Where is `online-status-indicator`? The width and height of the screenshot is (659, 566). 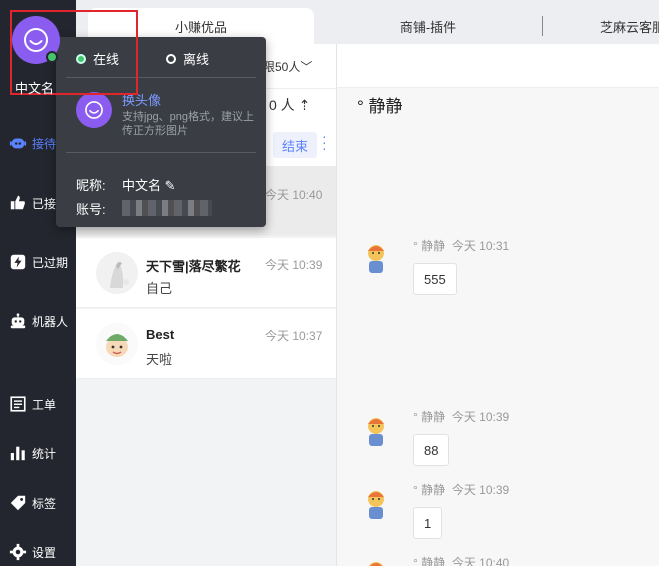 online-status-indicator is located at coordinates (52, 57).